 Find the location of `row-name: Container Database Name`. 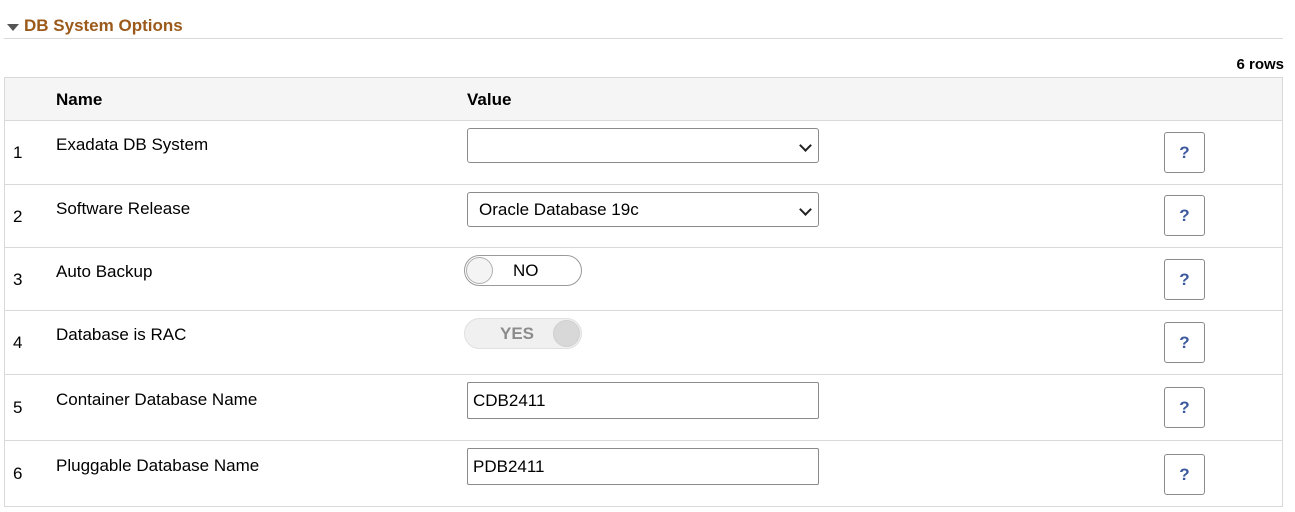

row-name: Container Database Name is located at coordinates (157, 399).